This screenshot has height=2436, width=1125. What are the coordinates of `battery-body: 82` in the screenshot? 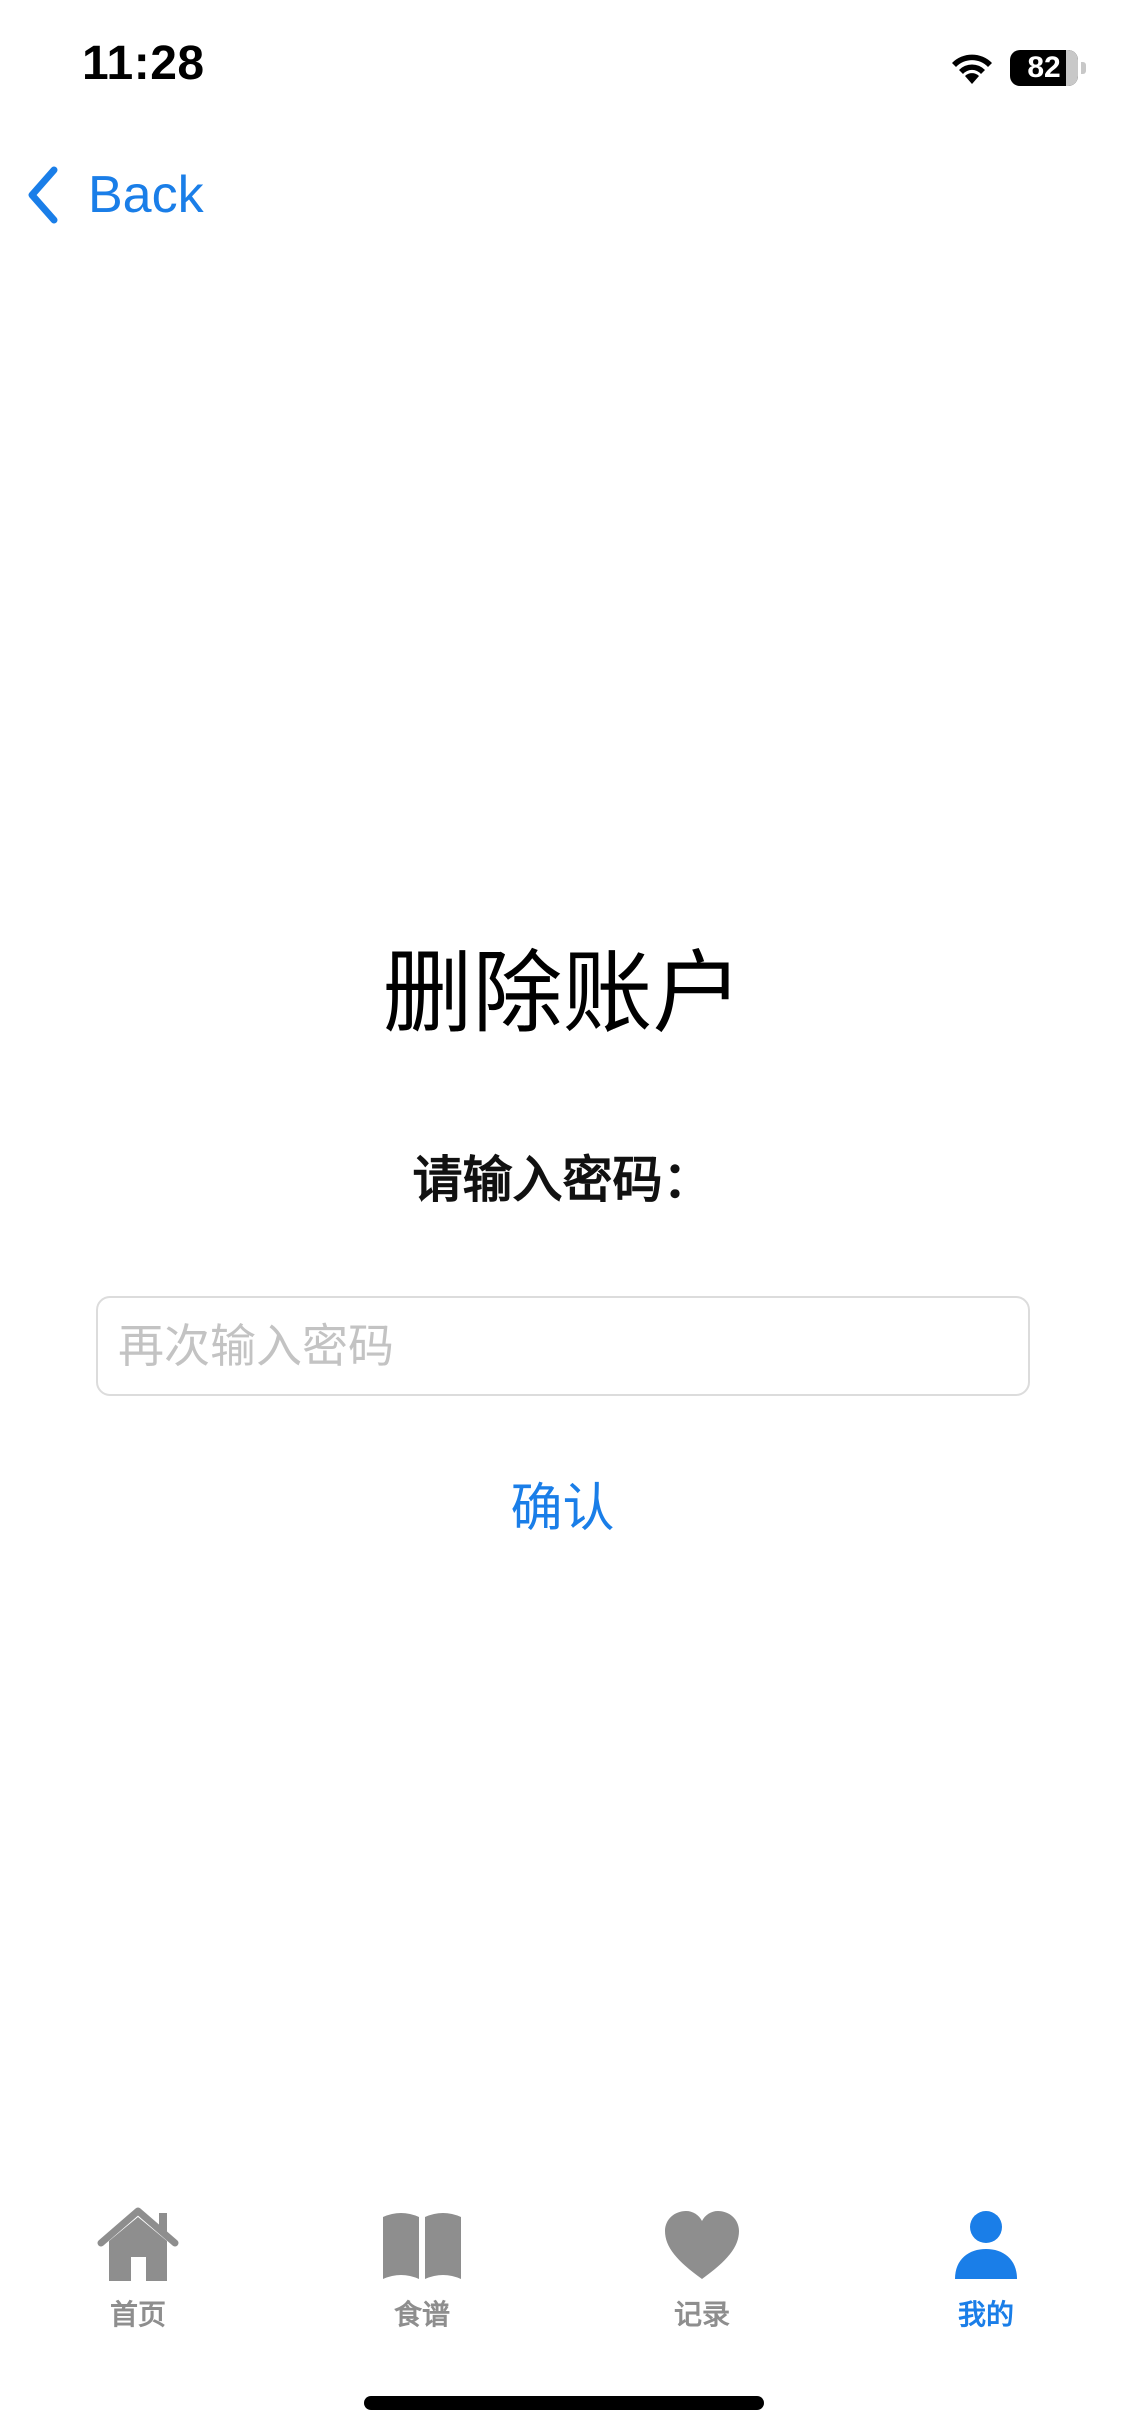 It's located at (1044, 68).